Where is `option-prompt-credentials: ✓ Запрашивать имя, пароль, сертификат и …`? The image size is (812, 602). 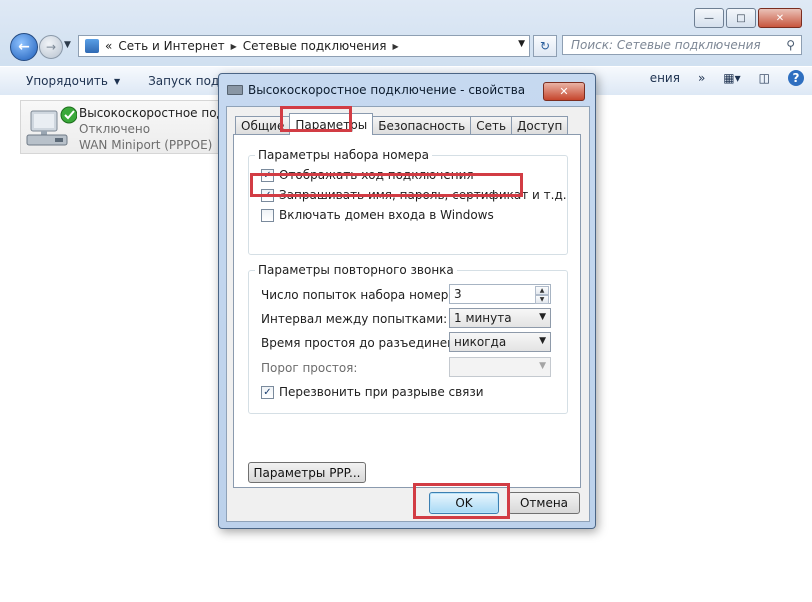
option-prompt-credentials: ✓ Запрашивать имя, пароль, сертификат и … is located at coordinates (414, 195).